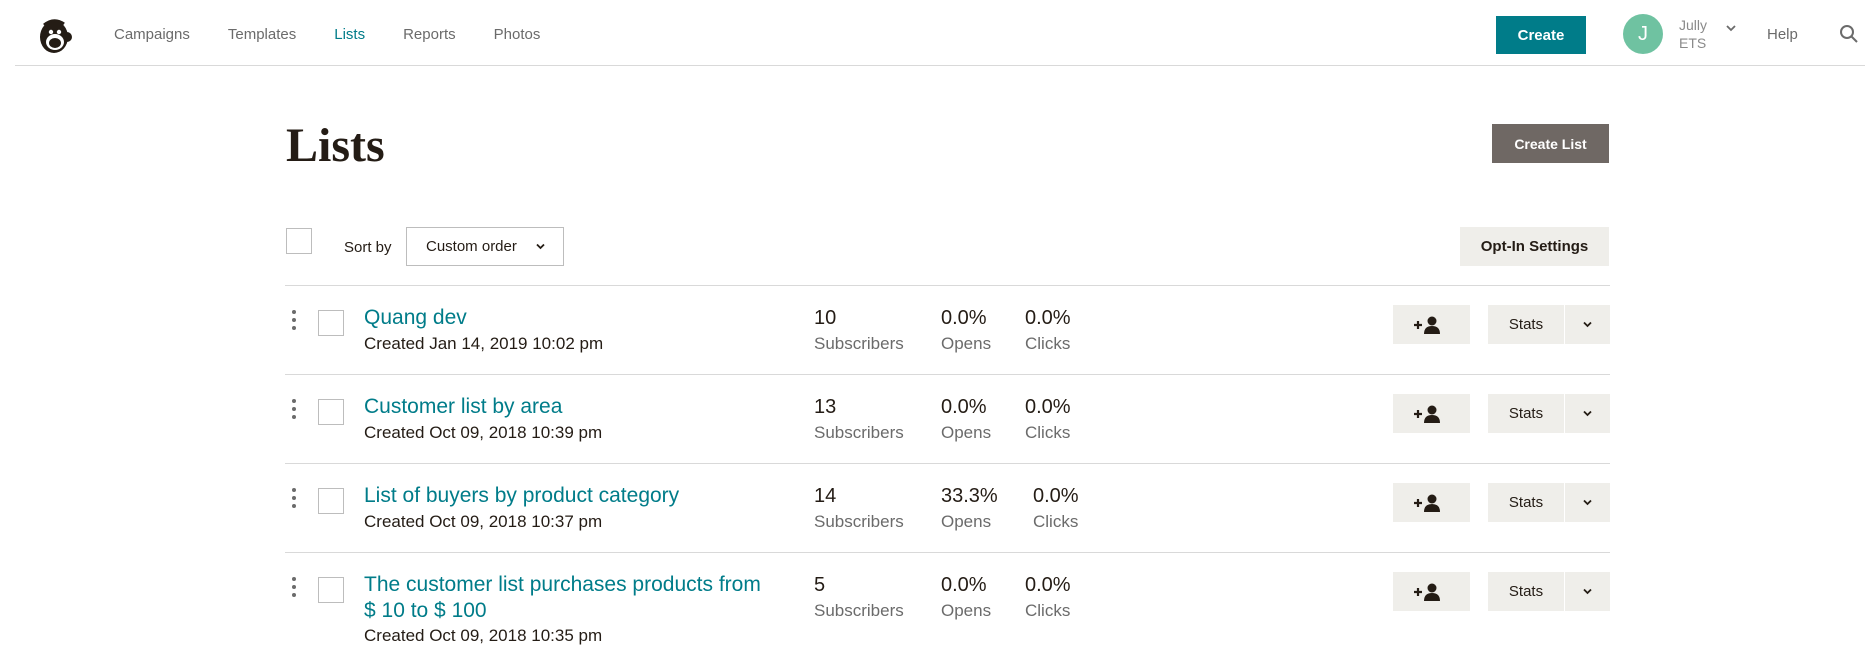  I want to click on nav-campaigns: Campaigns, so click(152, 33).